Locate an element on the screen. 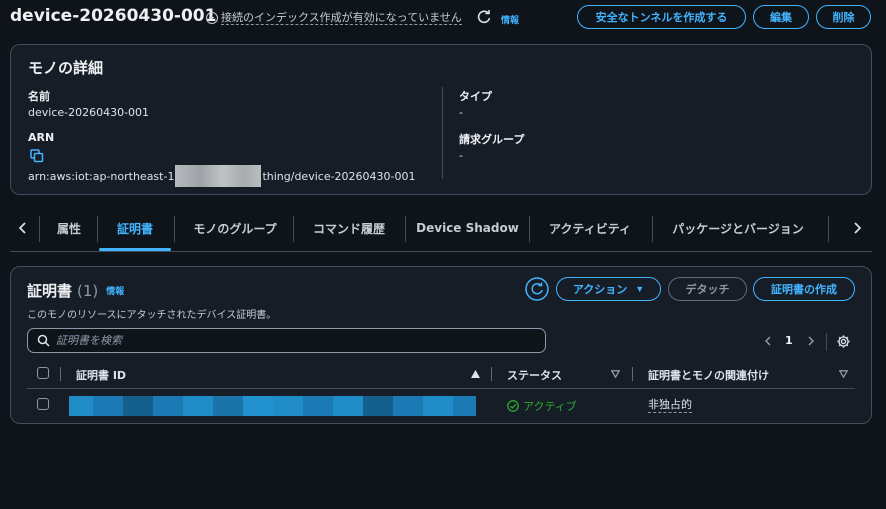  search-icon is located at coordinates (43, 340).